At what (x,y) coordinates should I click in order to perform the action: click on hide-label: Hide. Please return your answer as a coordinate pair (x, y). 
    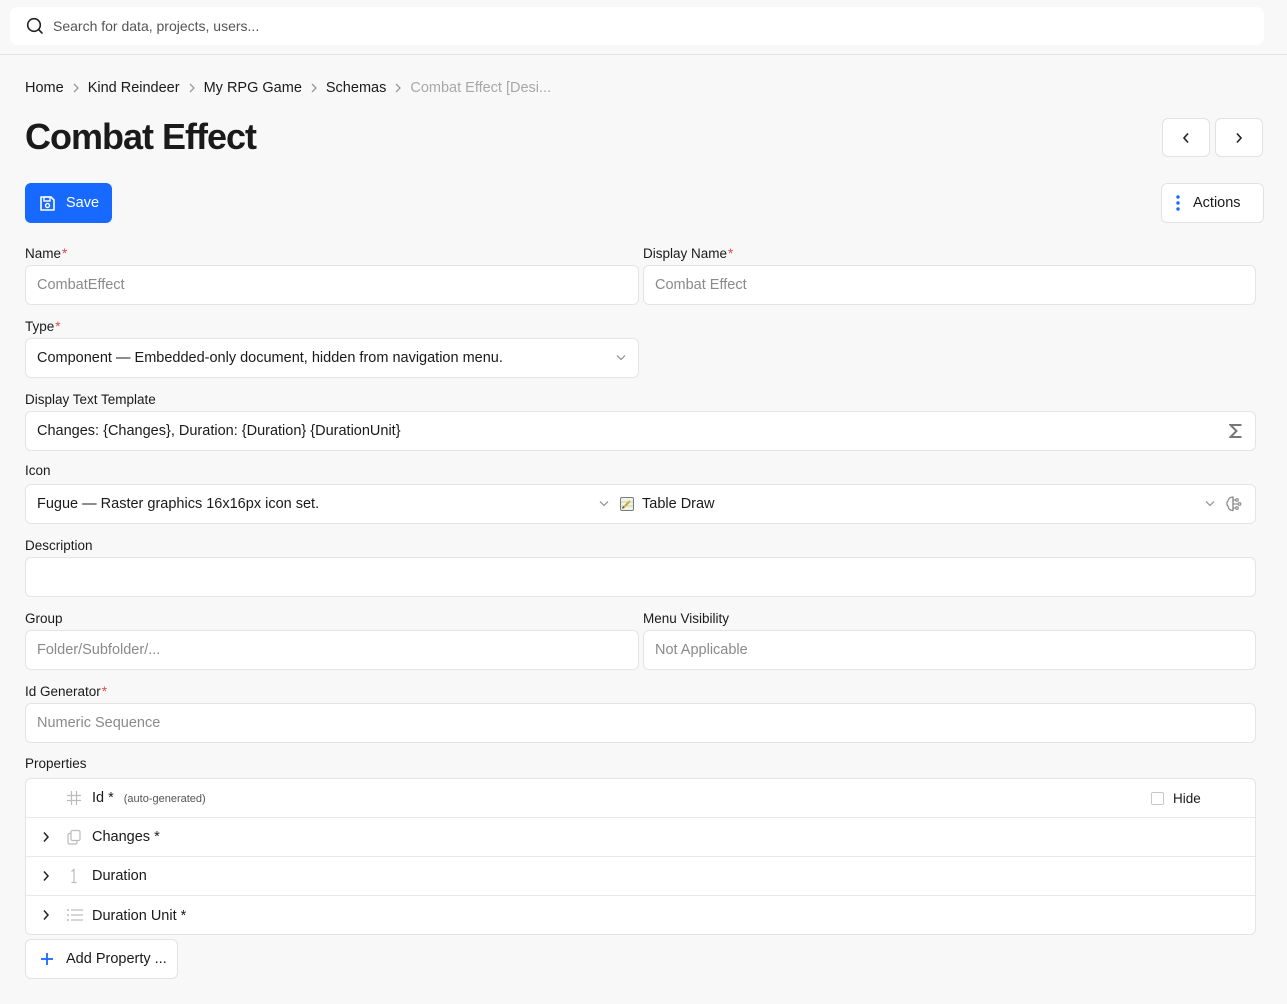
    Looking at the image, I should click on (1187, 798).